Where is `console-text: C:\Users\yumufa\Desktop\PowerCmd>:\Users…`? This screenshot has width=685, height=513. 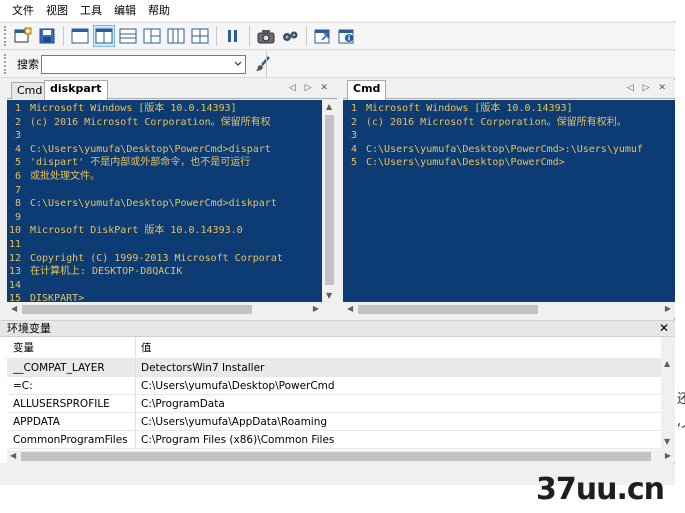 console-text: C:\Users\yumufa\Desktop\PowerCmd>:\Users… is located at coordinates (504, 149).